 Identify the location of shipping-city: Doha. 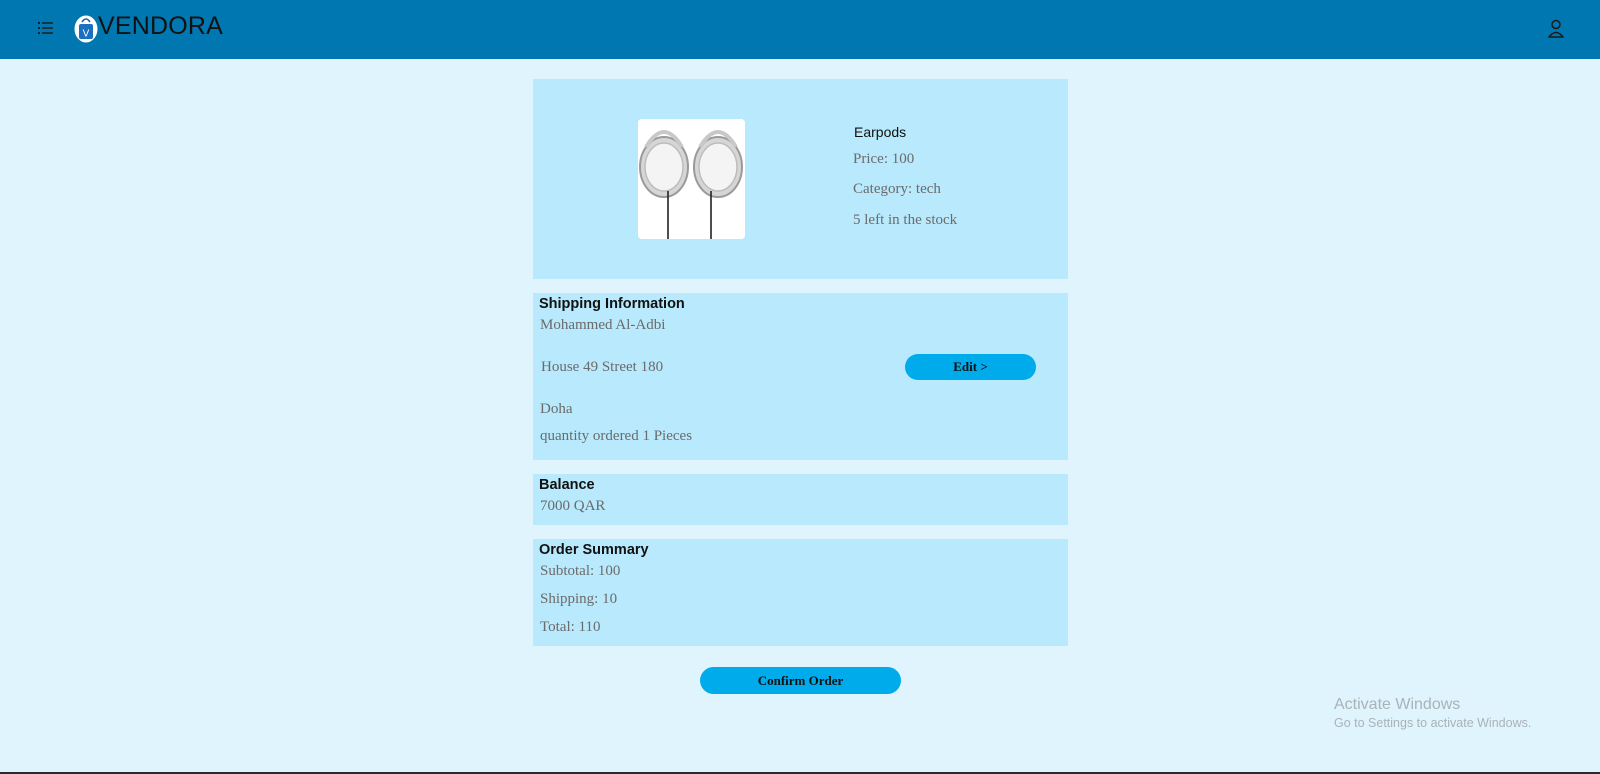
(556, 409).